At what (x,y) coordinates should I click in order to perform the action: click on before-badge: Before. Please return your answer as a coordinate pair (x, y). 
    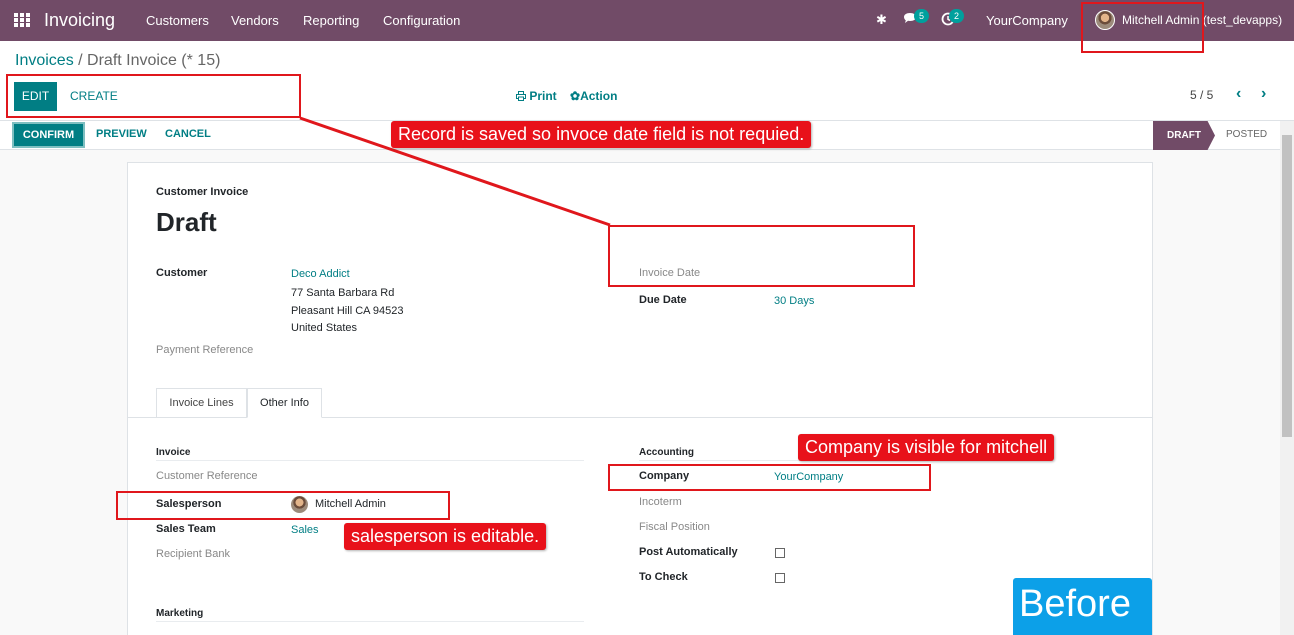
    Looking at the image, I should click on (1082, 606).